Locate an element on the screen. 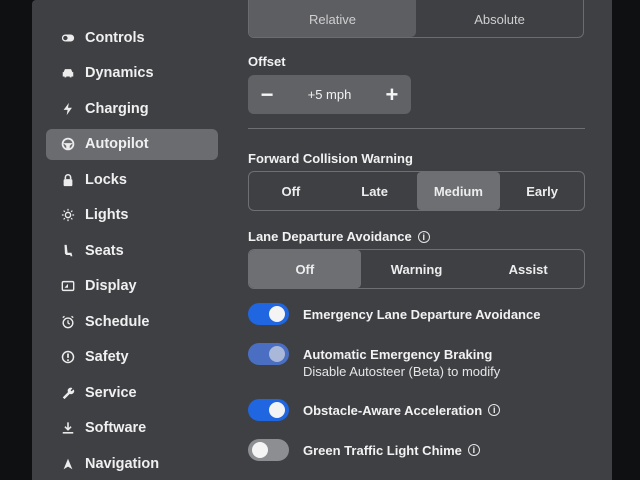 The height and width of the screenshot is (480, 640). toggle-title: Automatic Emergency Braking is located at coordinates (398, 354).